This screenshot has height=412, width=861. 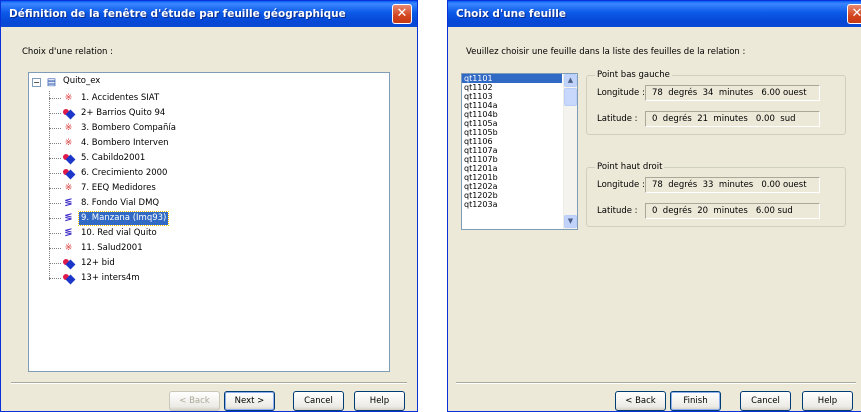 What do you see at coordinates (249, 401) in the screenshot?
I see `next-button: Next >` at bounding box center [249, 401].